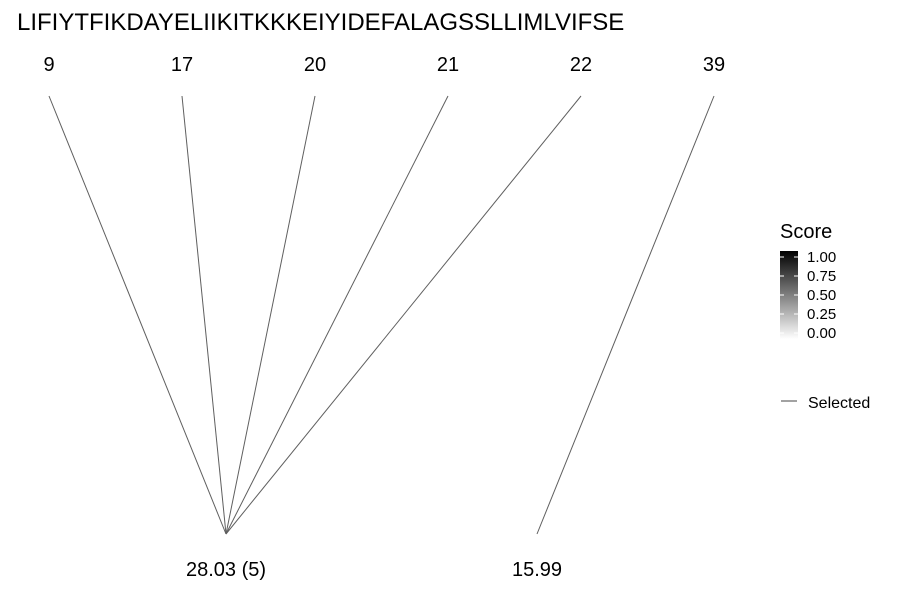 The width and height of the screenshot is (900, 600). What do you see at coordinates (315, 65) in the screenshot?
I see `top-position-label: 20` at bounding box center [315, 65].